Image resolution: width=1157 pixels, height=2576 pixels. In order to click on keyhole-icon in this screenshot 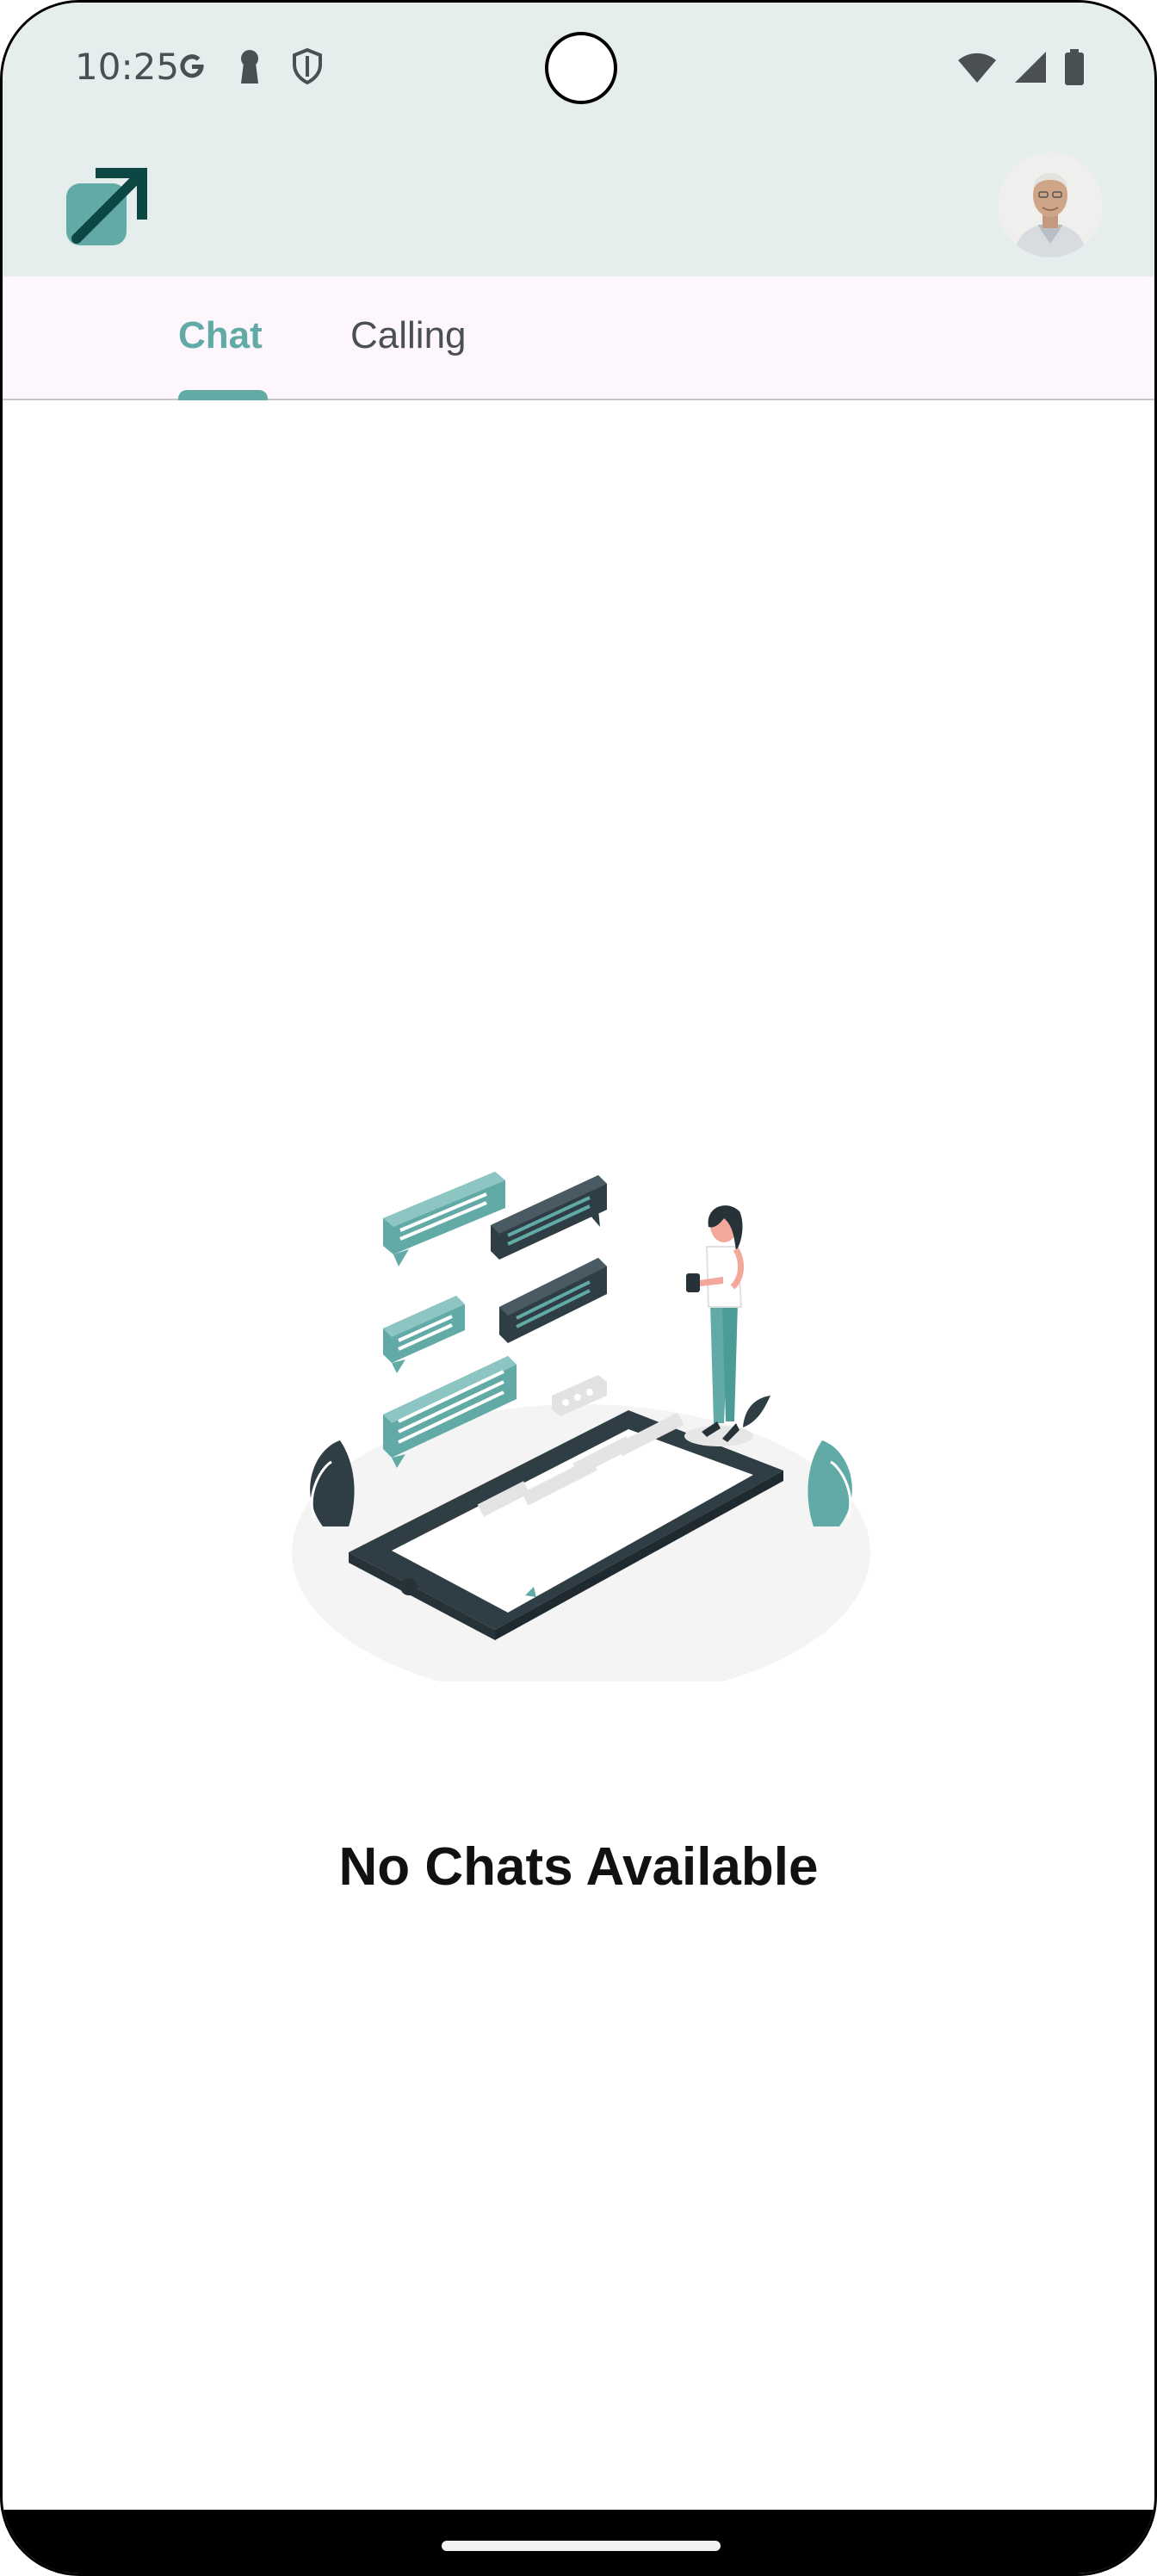, I will do `click(249, 68)`.